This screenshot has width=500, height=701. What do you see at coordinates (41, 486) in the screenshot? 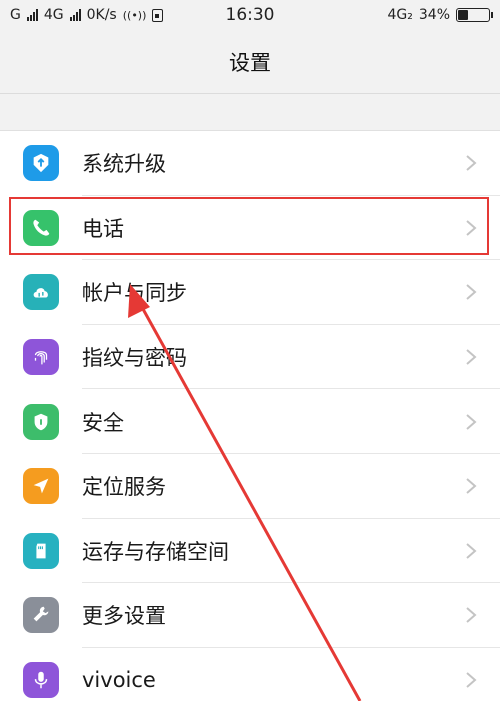
I see `location-icon` at bounding box center [41, 486].